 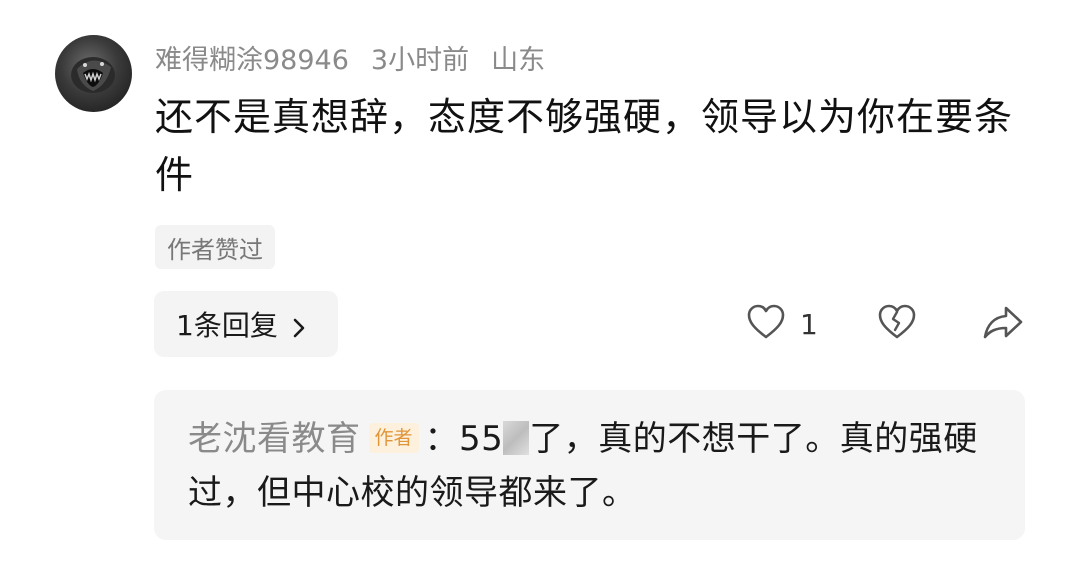 I want to click on share-arrow-icon, so click(x=1003, y=324).